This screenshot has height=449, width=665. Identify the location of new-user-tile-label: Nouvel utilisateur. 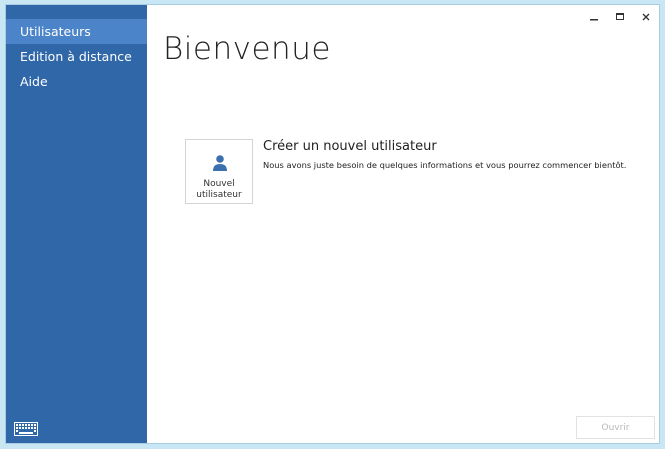
(219, 190).